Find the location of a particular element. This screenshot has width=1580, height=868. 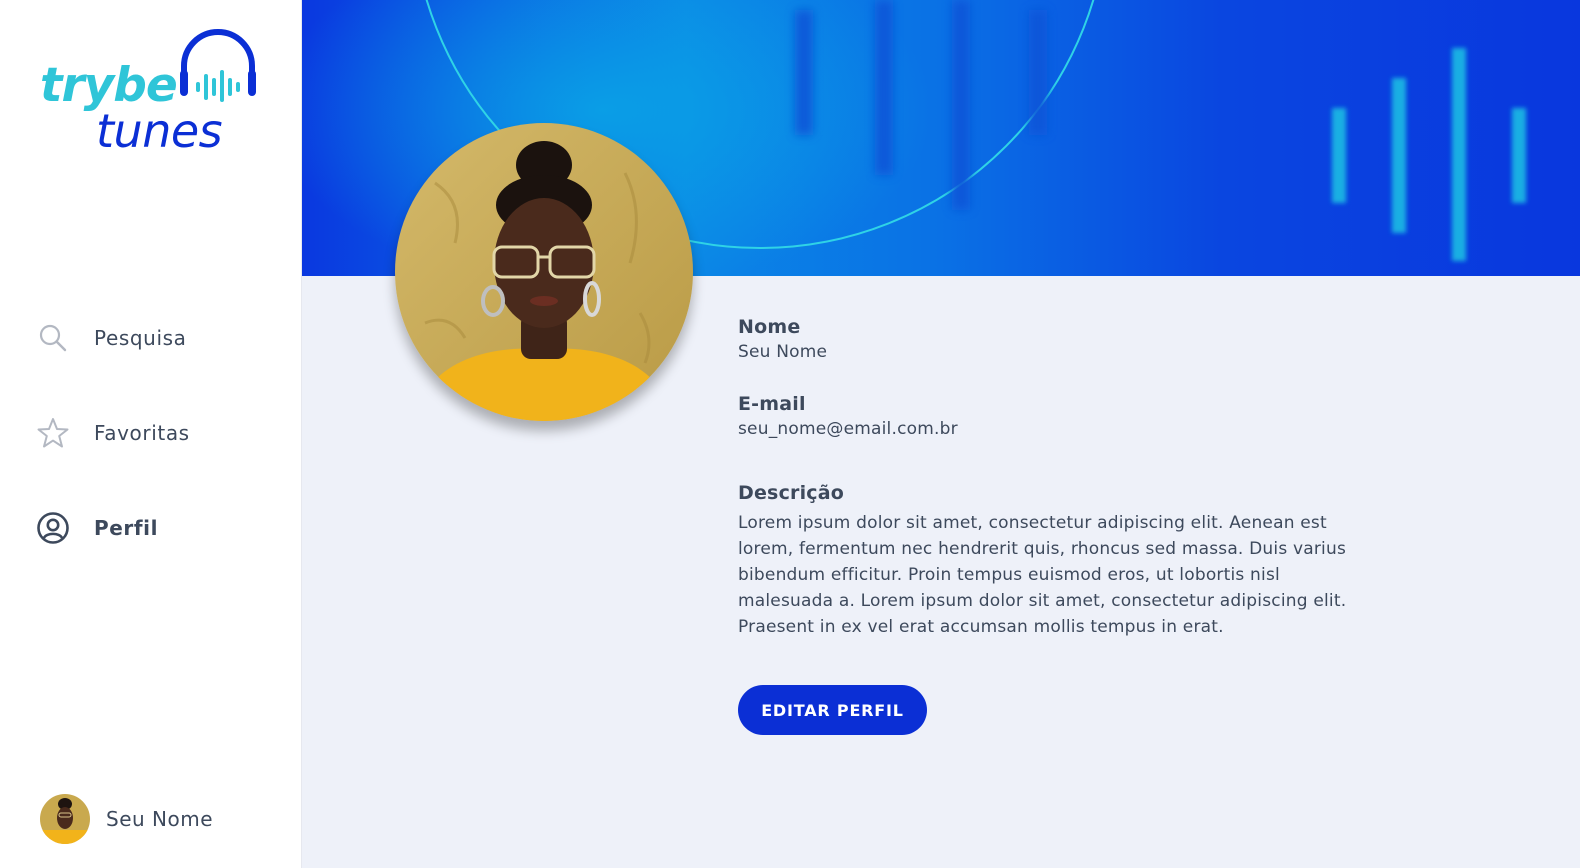

sidebar-item-perfil: Perfil is located at coordinates (97, 528).